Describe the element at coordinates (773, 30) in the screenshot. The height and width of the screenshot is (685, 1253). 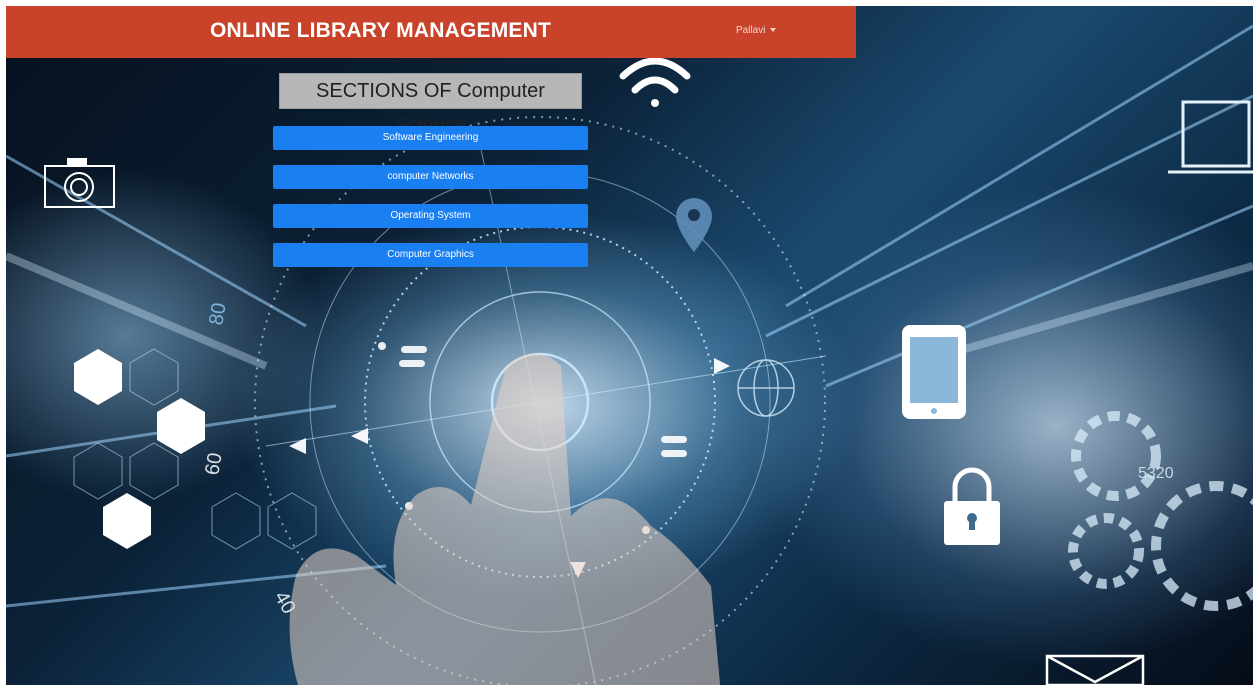
I see `caret-down-icon` at that location.